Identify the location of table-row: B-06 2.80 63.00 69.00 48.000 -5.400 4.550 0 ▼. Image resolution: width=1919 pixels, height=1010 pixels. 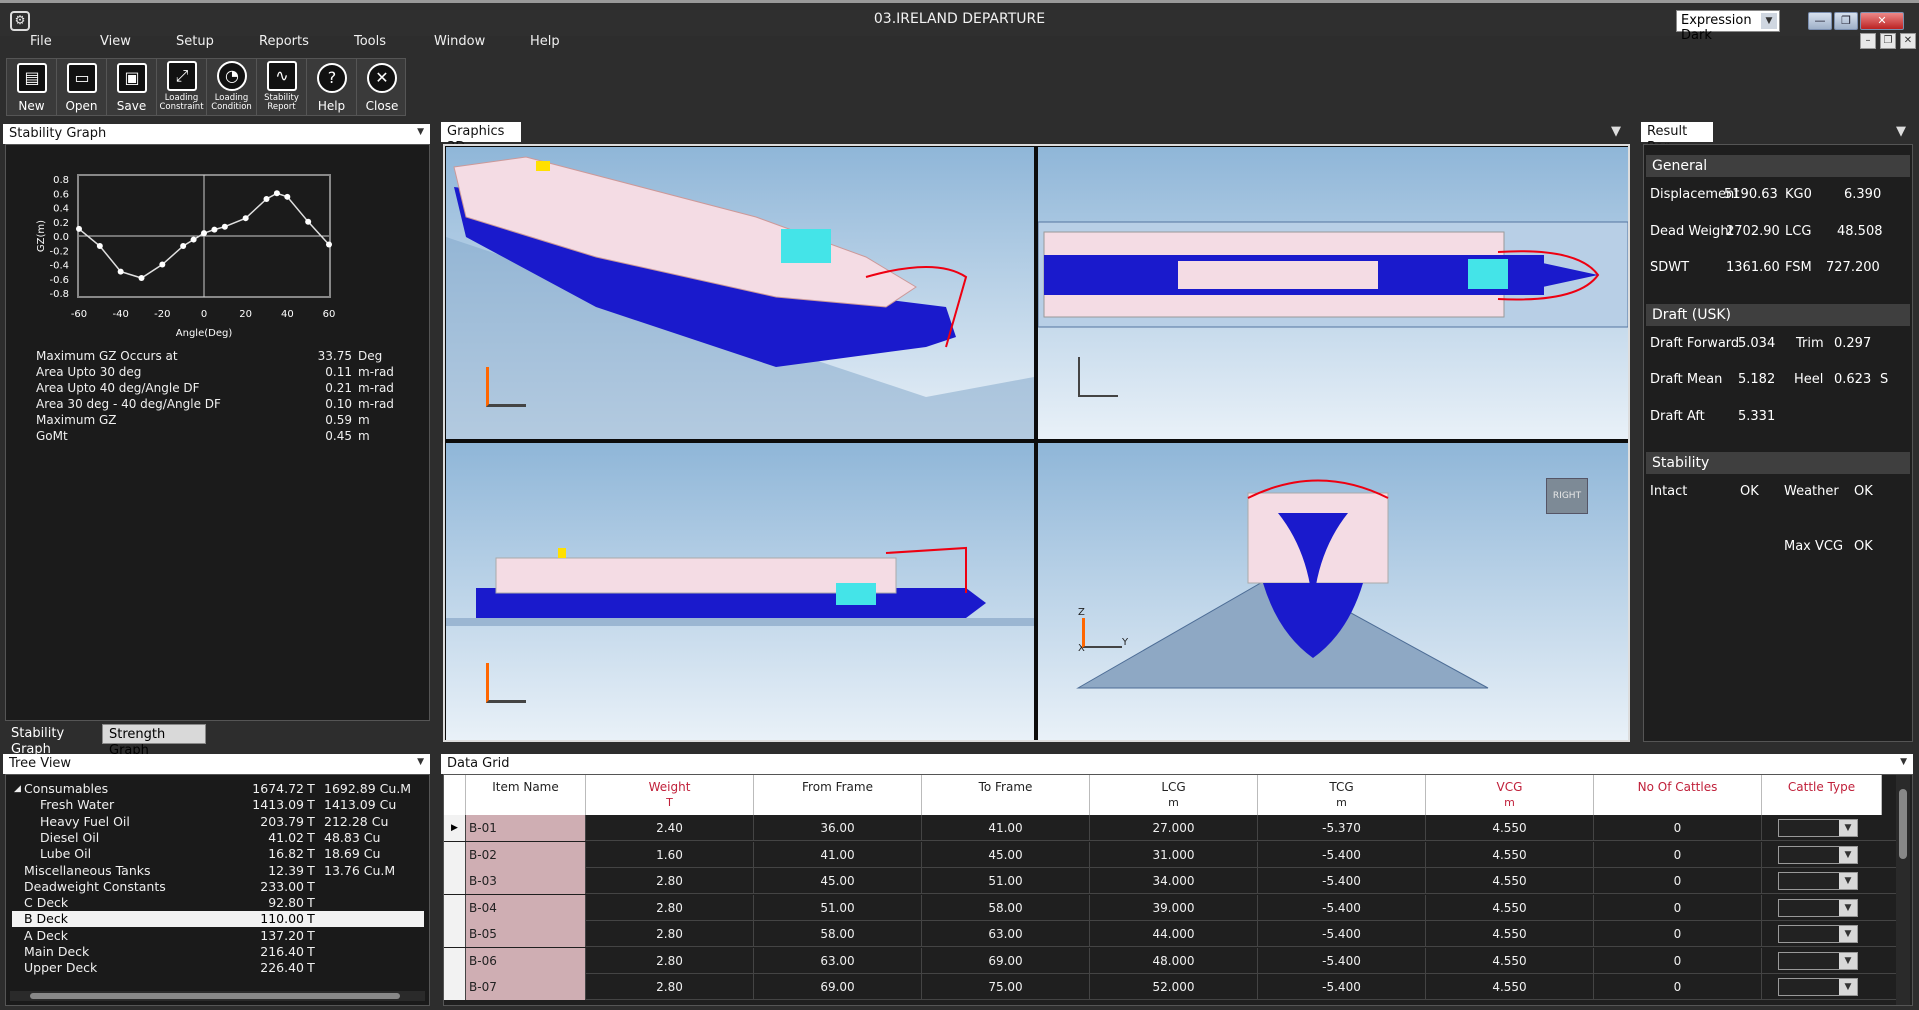
(1170, 960).